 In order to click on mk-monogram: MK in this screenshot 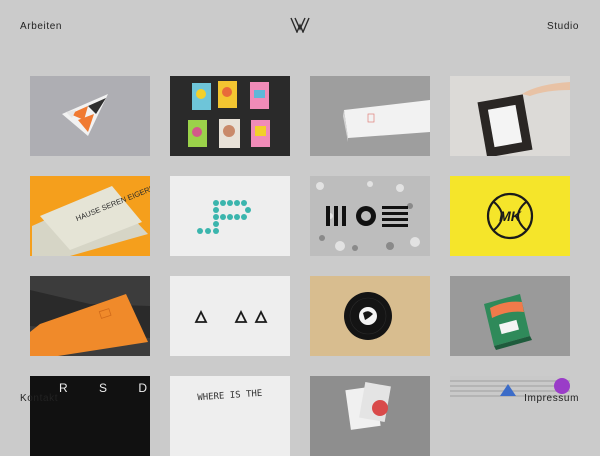, I will do `click(510, 216)`.